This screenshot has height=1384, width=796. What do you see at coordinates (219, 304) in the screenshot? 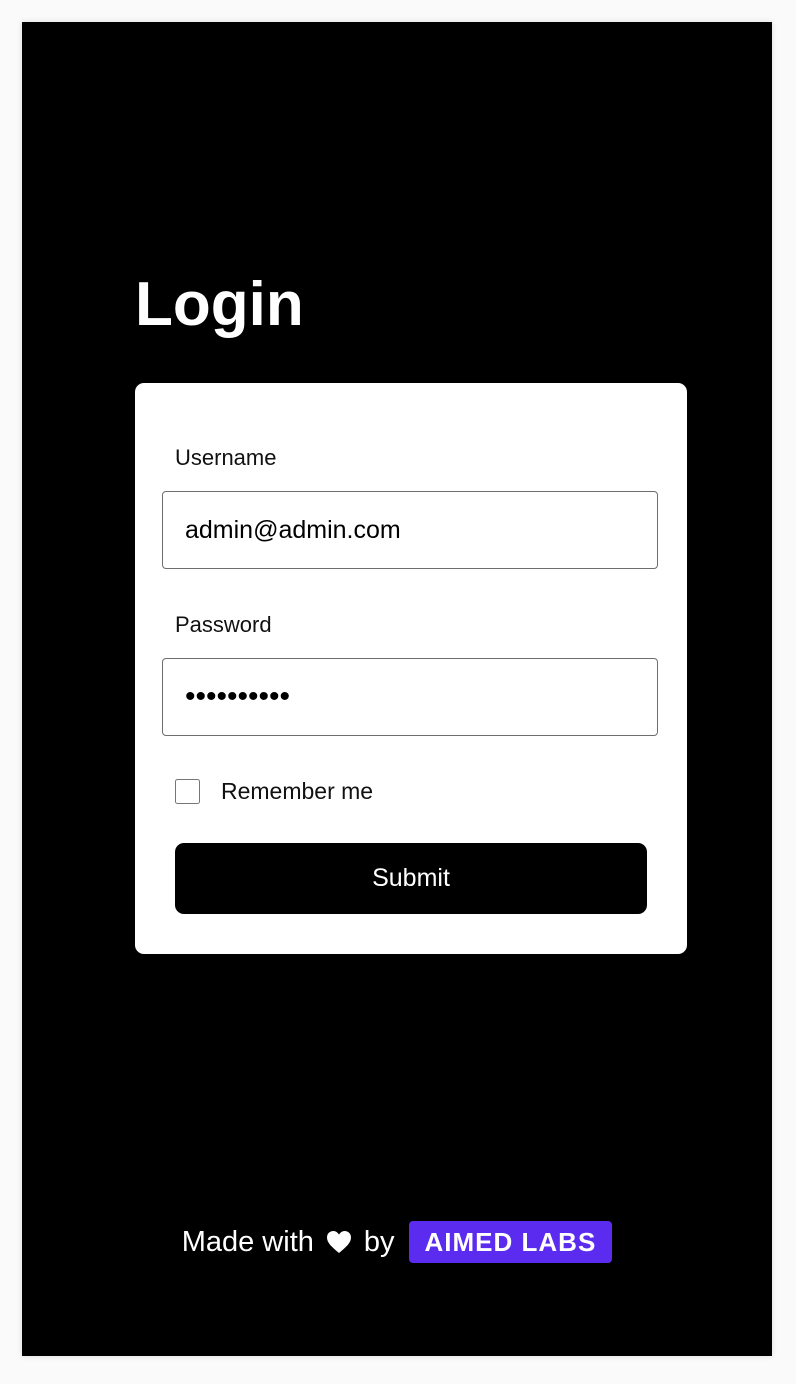
I see `page-title: Login` at bounding box center [219, 304].